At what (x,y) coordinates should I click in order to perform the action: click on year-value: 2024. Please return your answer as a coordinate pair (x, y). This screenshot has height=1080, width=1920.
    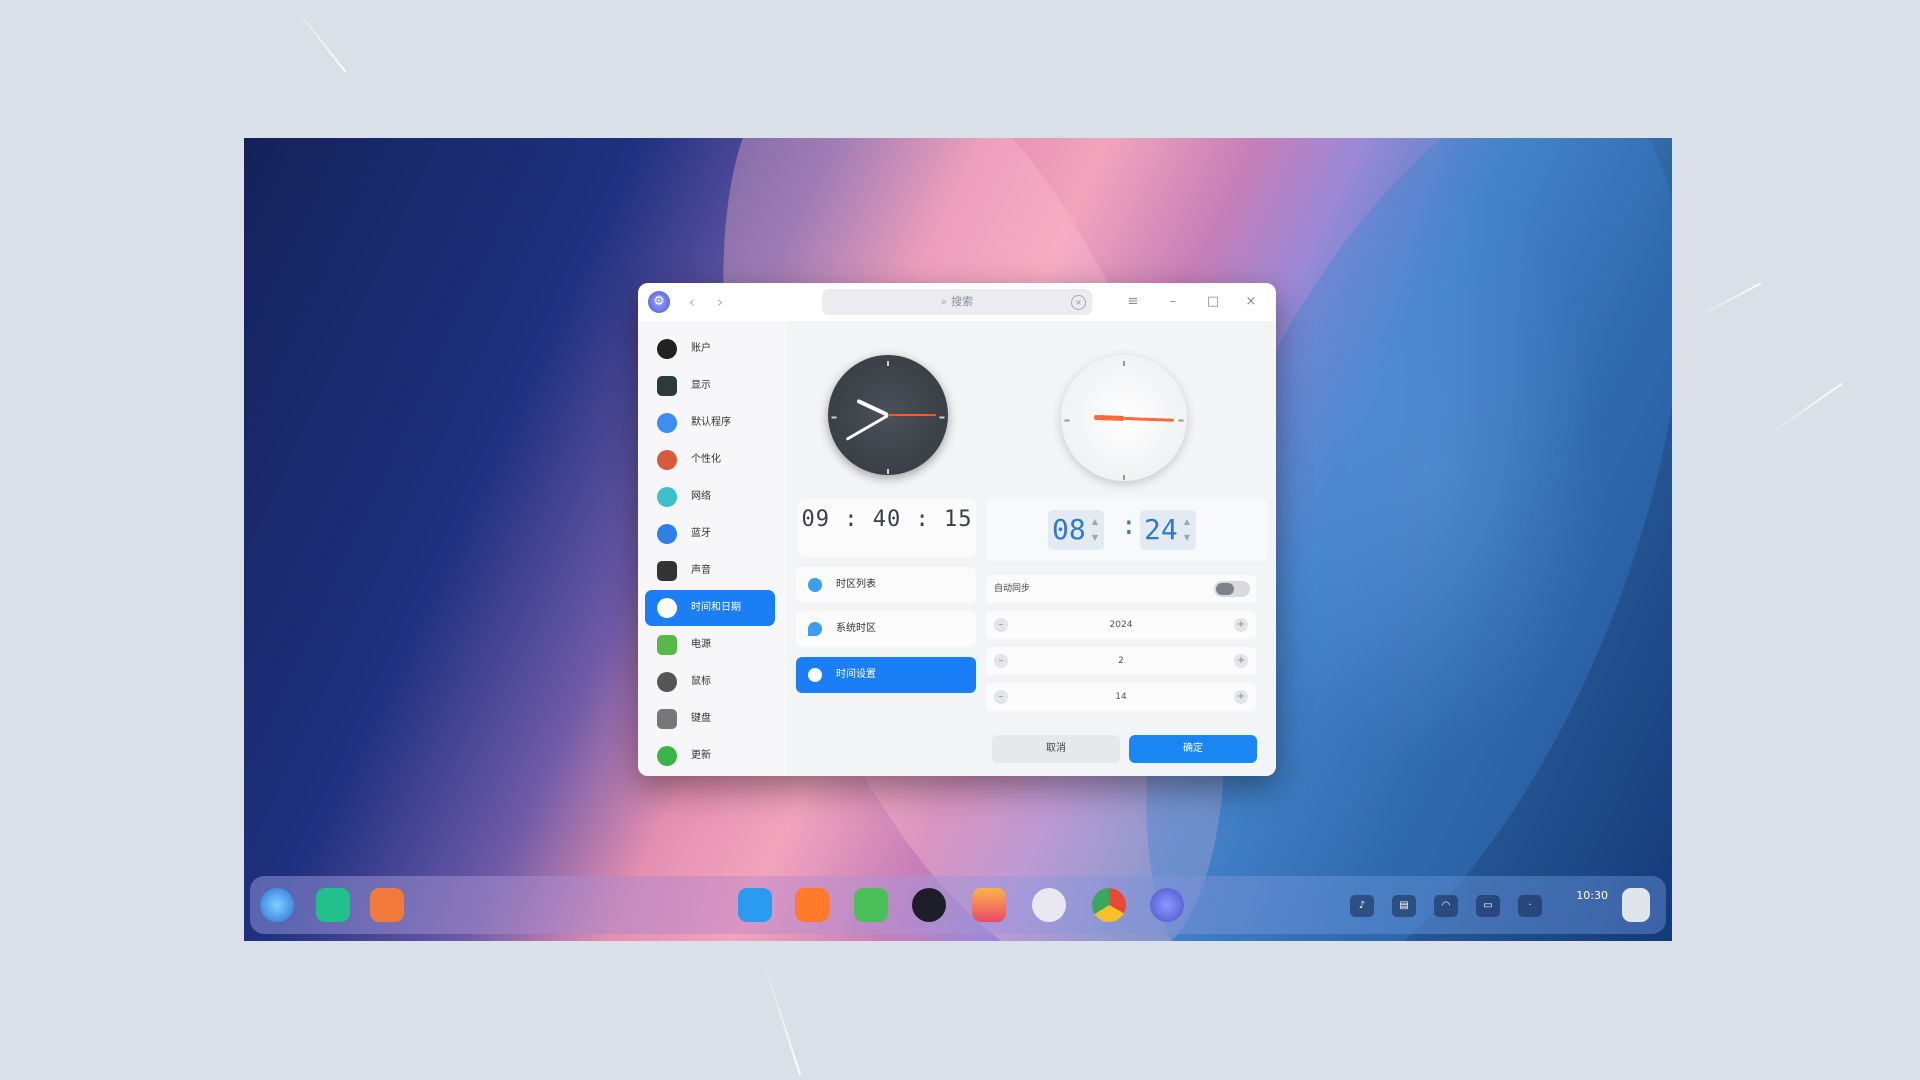
    Looking at the image, I should click on (1121, 625).